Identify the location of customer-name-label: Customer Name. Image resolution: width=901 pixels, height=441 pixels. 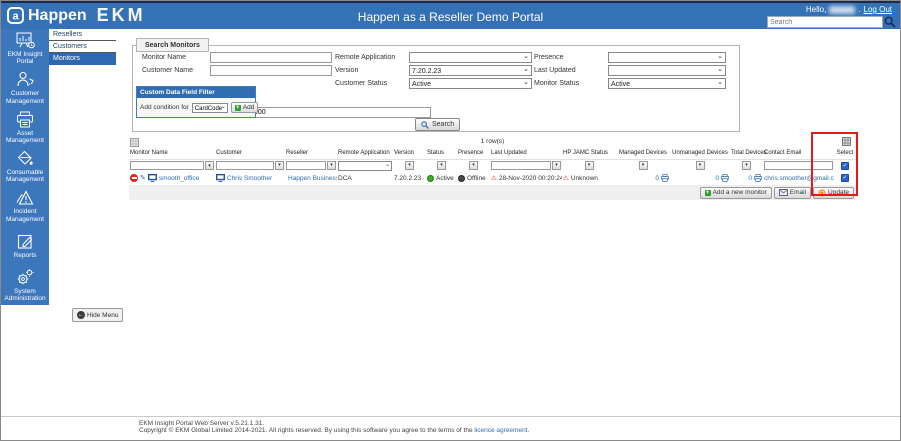
(167, 70).